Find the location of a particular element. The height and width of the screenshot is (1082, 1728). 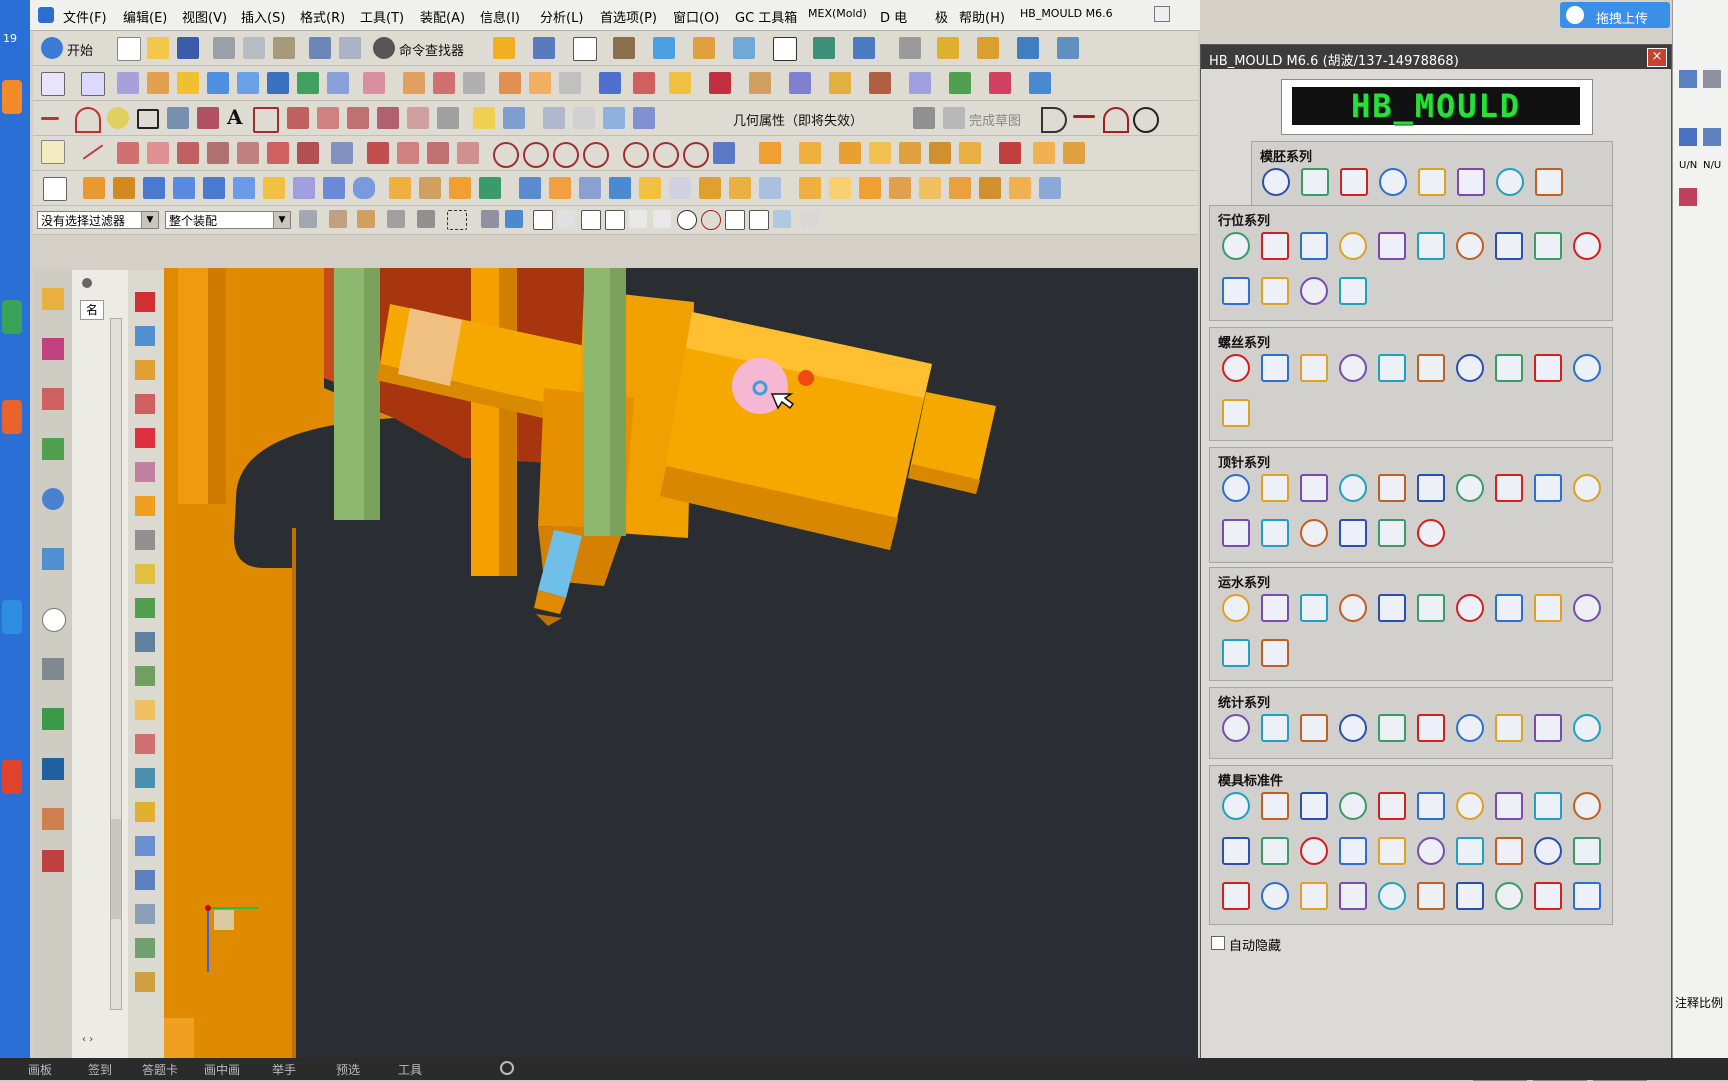

menu-window: 窗口(O) is located at coordinates (696, 16).